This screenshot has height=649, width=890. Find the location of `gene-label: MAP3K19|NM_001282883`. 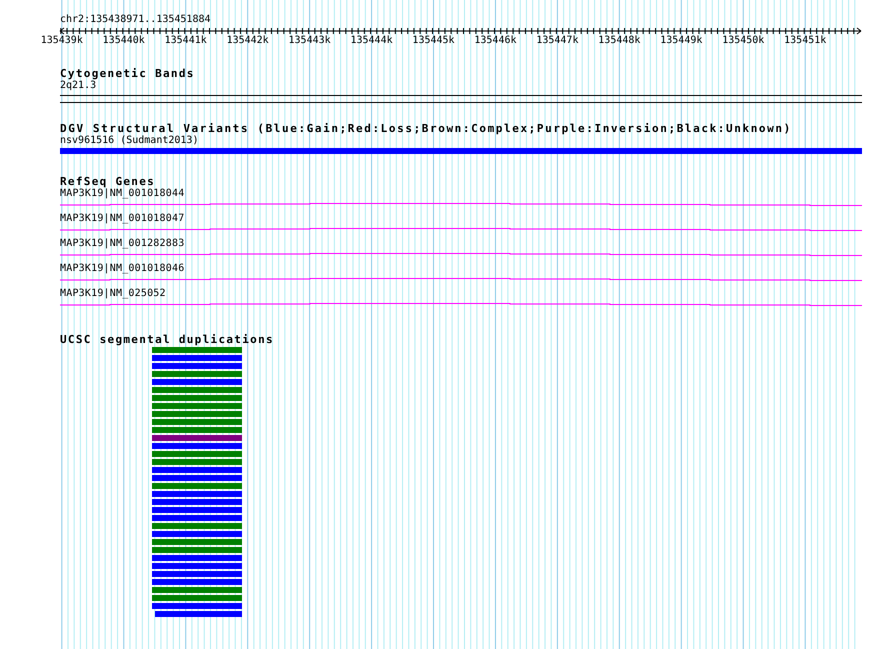

gene-label: MAP3K19|NM_001282883 is located at coordinates (123, 244).